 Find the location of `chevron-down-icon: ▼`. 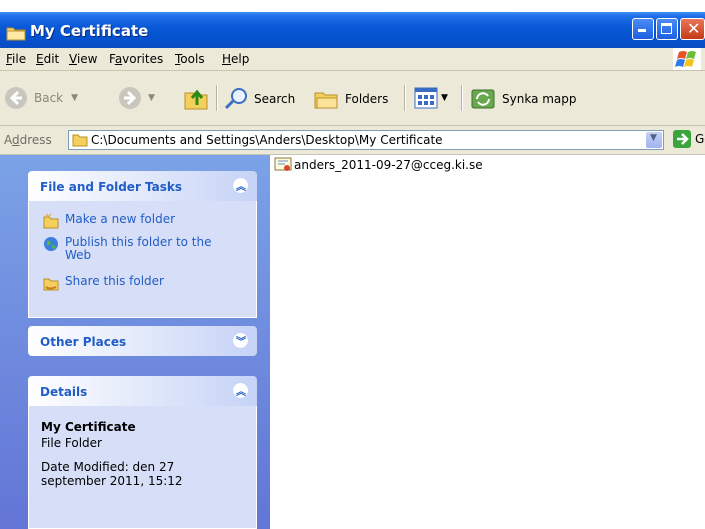

chevron-down-icon: ▼ is located at coordinates (653, 138).